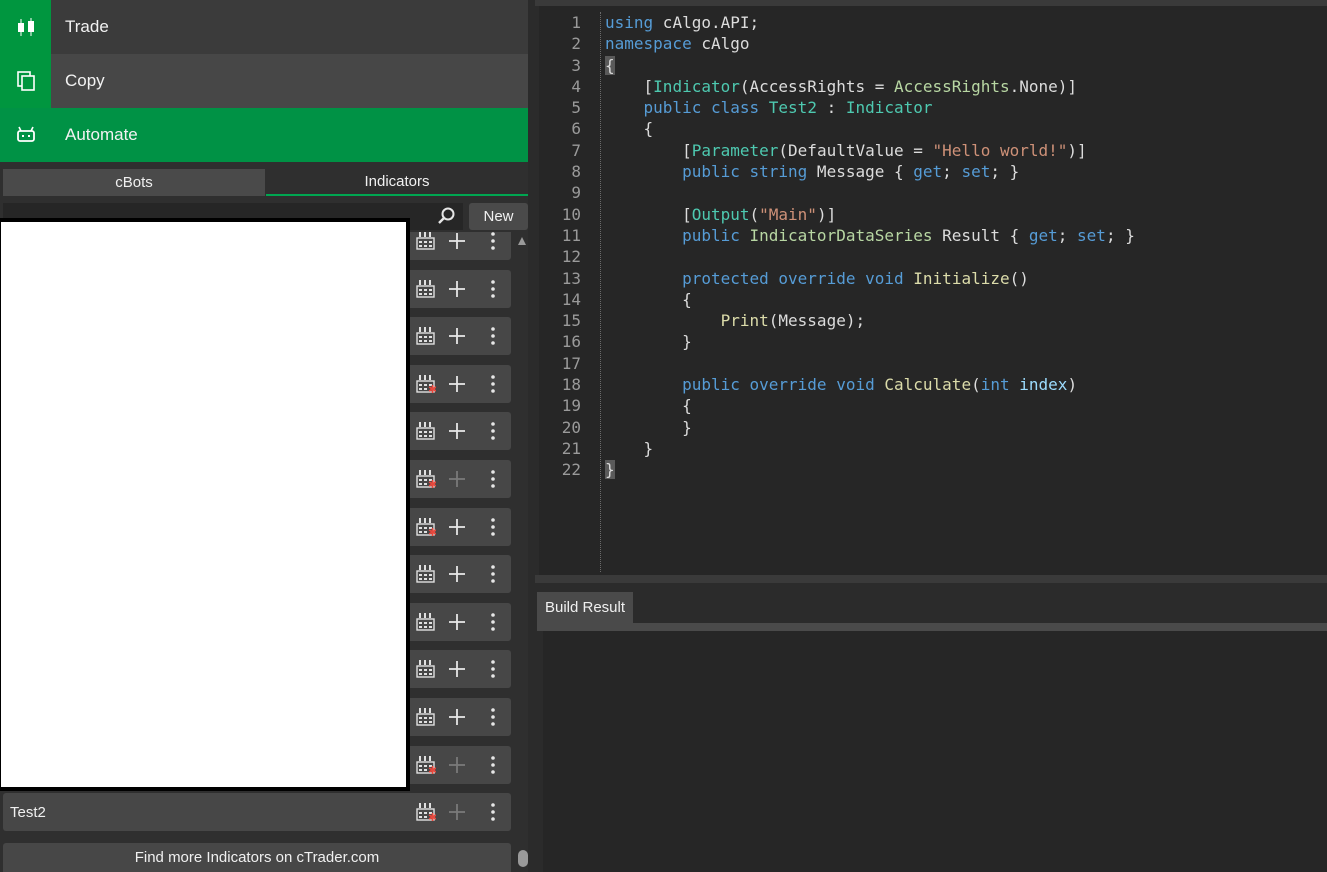 This screenshot has height=872, width=1327. Describe the element at coordinates (264, 135) in the screenshot. I see `nav-automate: Automate` at that location.